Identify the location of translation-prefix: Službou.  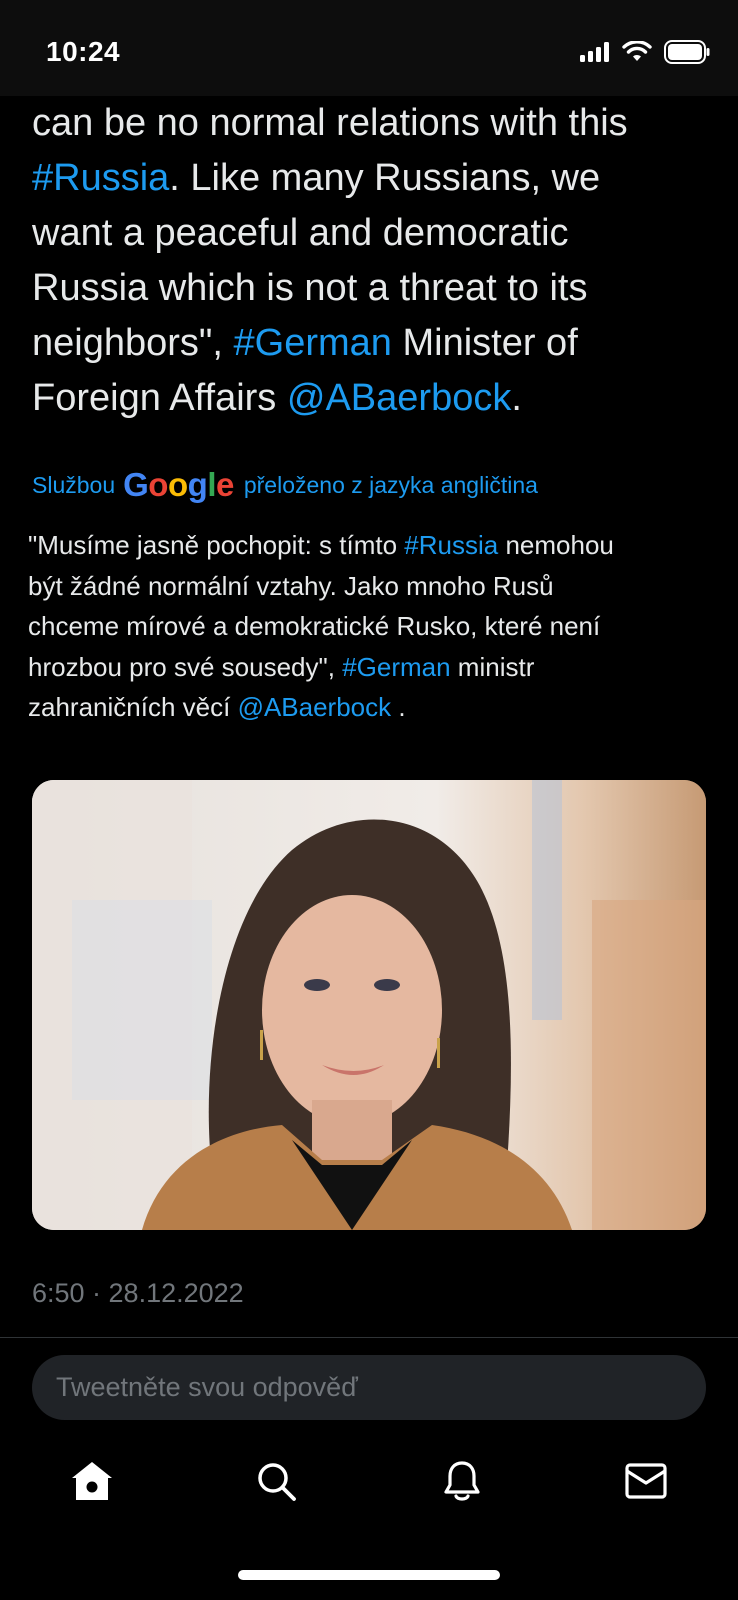
(74, 484).